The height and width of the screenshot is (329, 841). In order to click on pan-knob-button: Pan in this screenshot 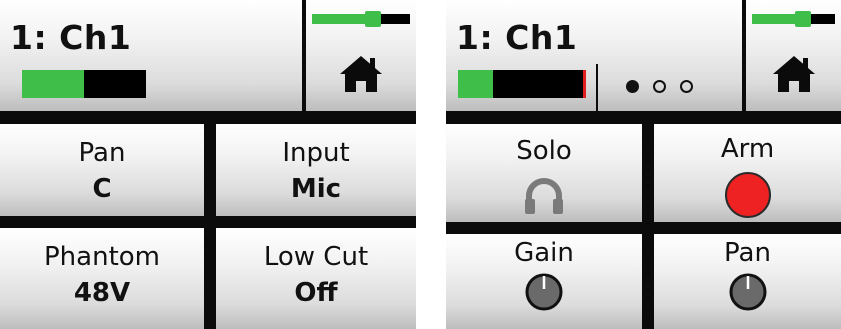, I will do `click(747, 281)`.